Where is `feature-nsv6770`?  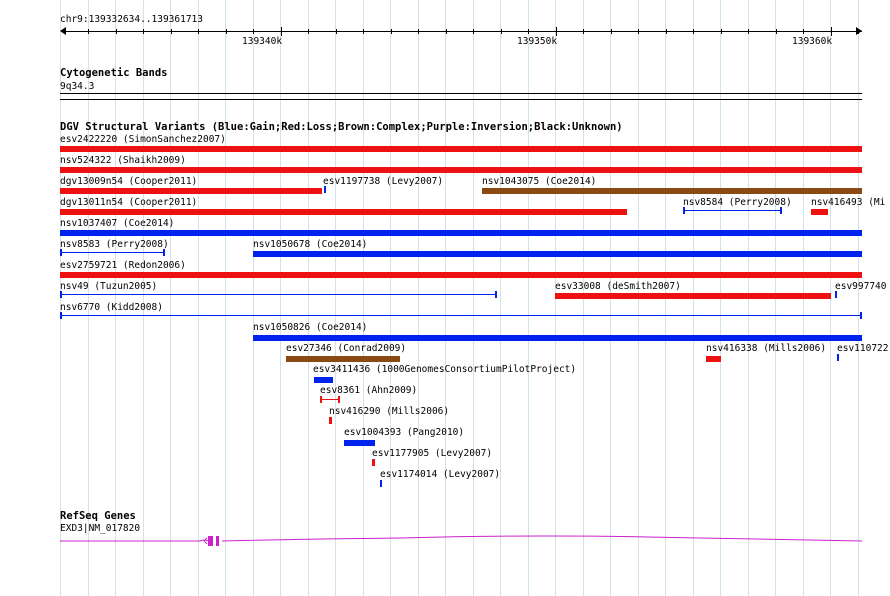
feature-nsv6770 is located at coordinates (461, 315).